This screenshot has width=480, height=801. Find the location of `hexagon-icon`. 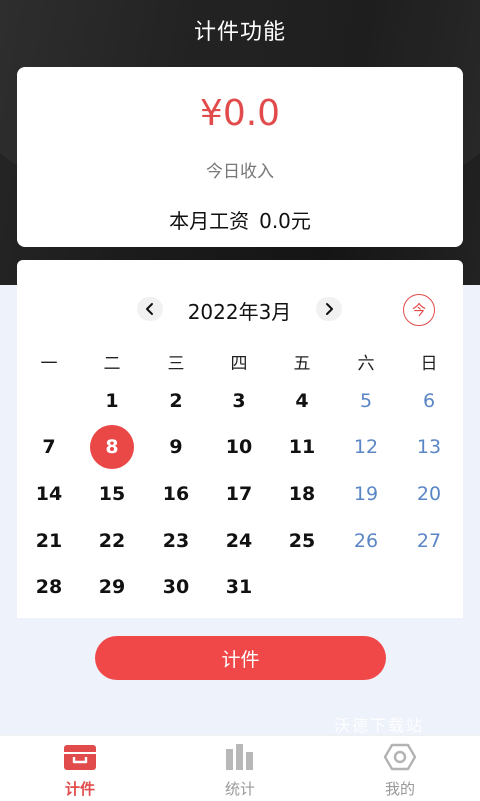

hexagon-icon is located at coordinates (400, 757).